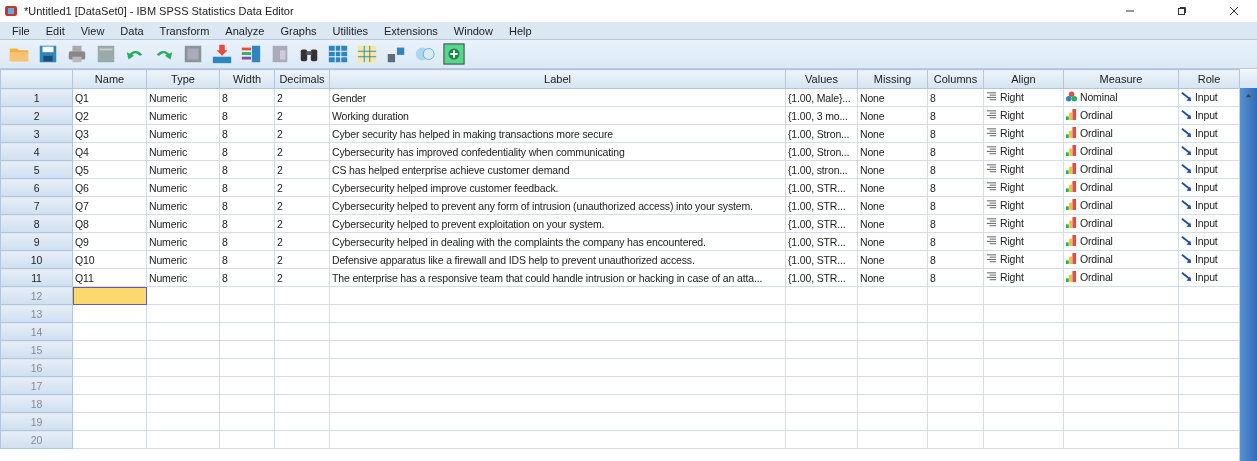 The width and height of the screenshot is (1257, 461). What do you see at coordinates (350, 30) in the screenshot?
I see `menu-item: Utilities` at bounding box center [350, 30].